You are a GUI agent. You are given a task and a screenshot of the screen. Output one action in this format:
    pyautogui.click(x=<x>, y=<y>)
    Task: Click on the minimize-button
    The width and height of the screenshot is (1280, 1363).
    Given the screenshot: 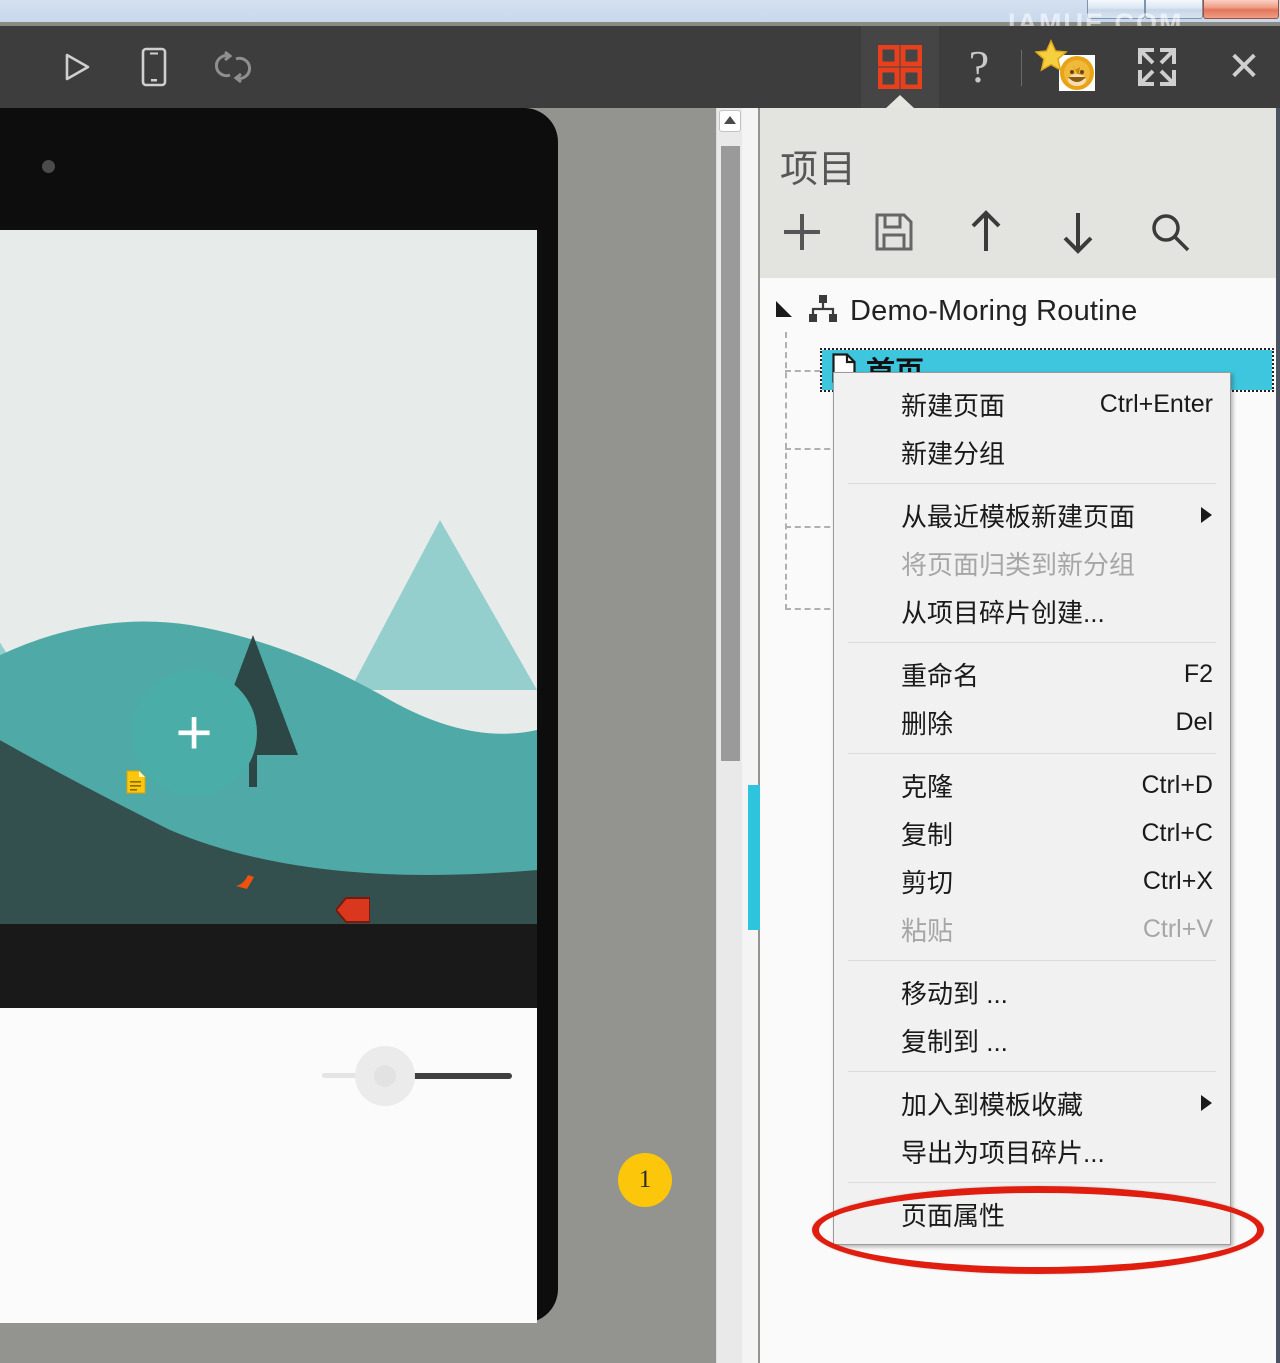 What is the action you would take?
    pyautogui.click(x=1116, y=9)
    